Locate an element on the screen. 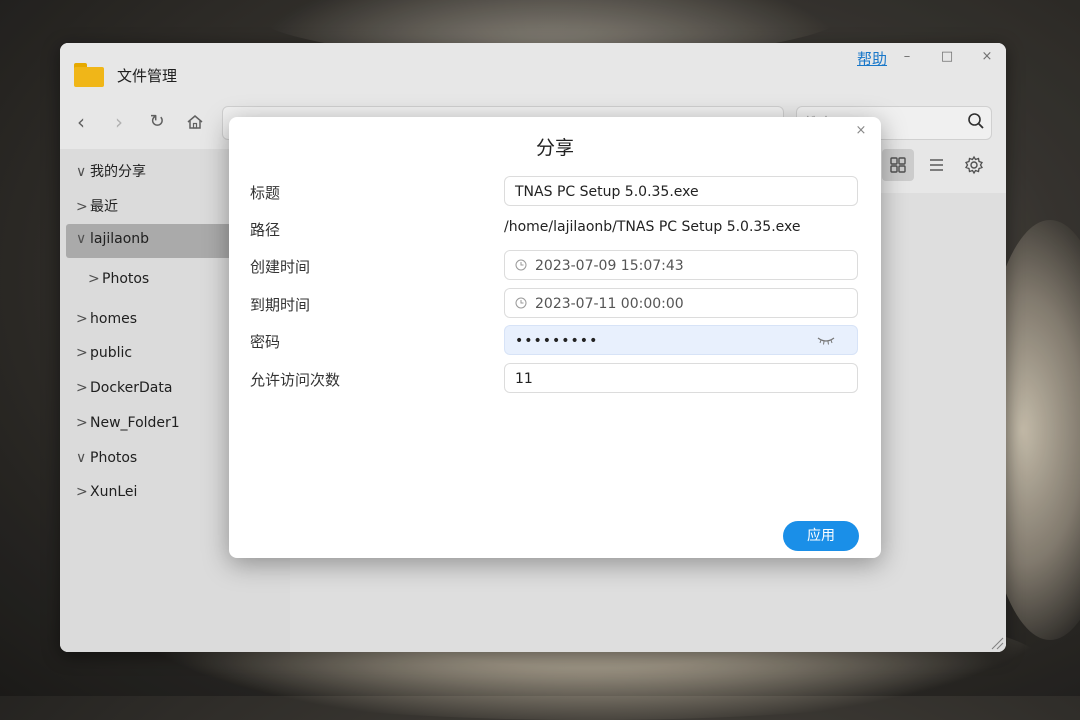 This screenshot has height=720, width=1080. expire-time-field: 2023-07-11 00:00:00 is located at coordinates (681, 303).